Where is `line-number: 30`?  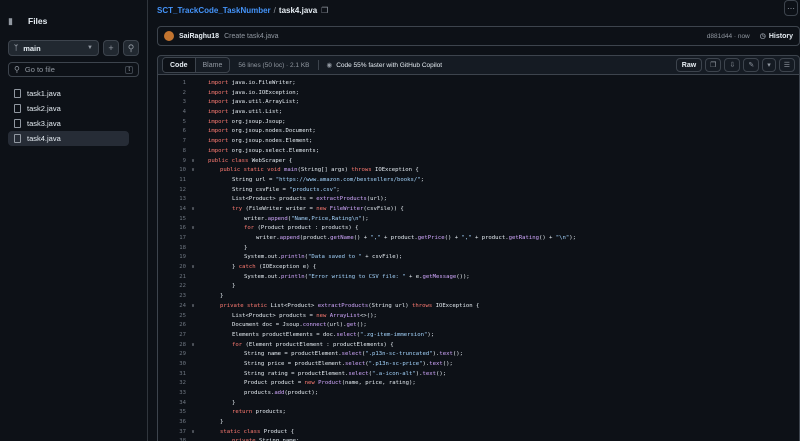 line-number: 30 is located at coordinates (172, 365).